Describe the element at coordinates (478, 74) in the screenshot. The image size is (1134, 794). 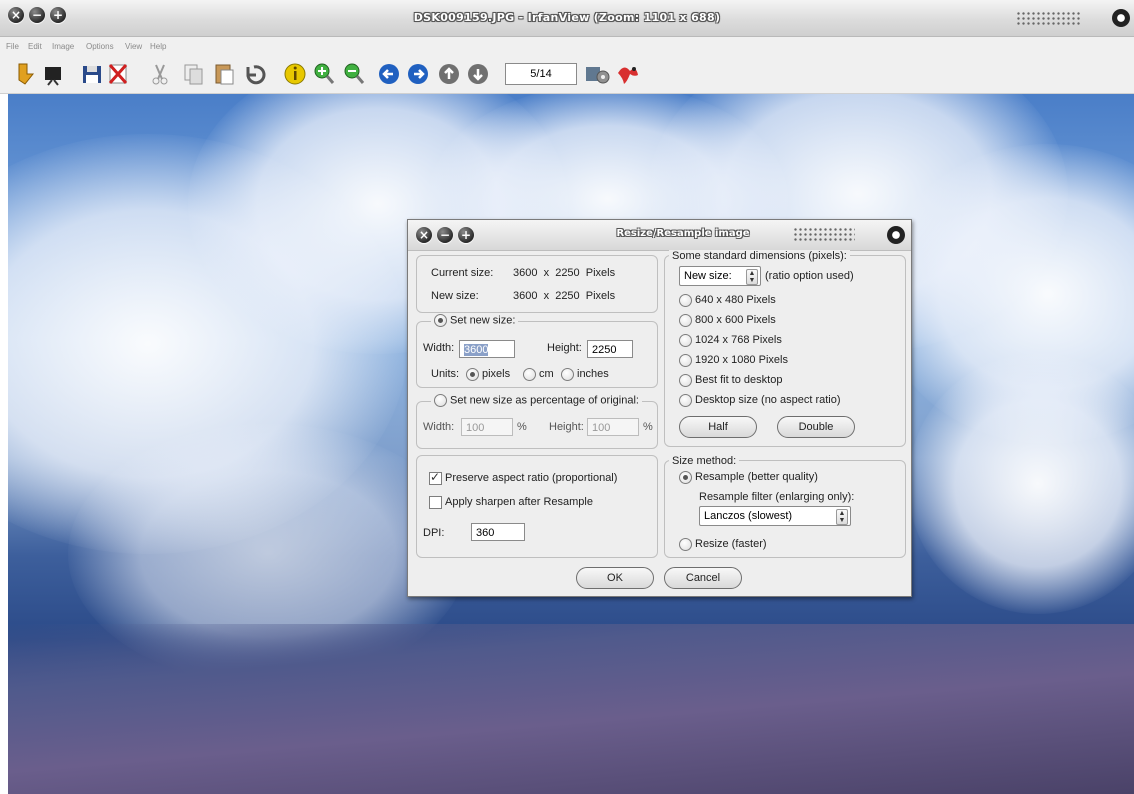
I see `last-icon` at that location.